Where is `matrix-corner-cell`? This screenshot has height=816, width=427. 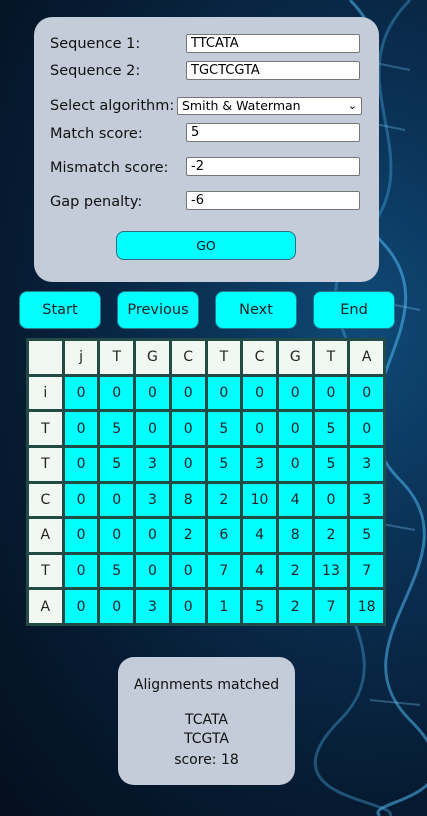
matrix-corner-cell is located at coordinates (45, 357).